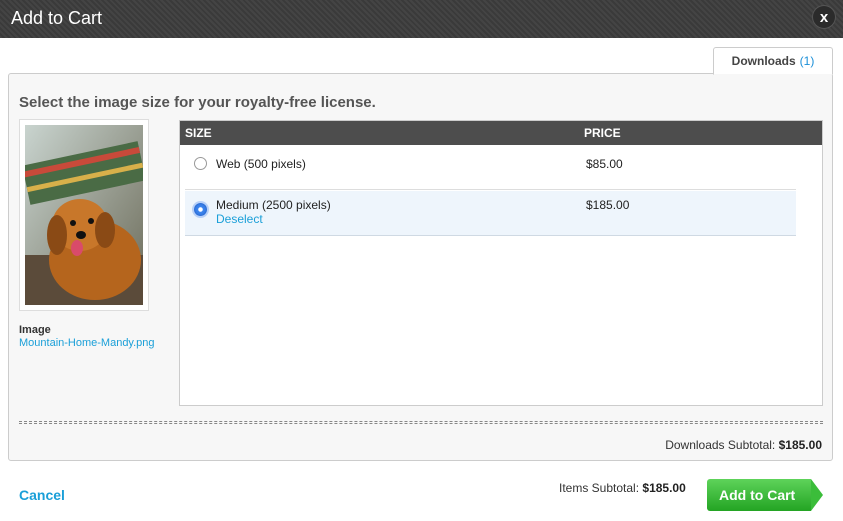 The height and width of the screenshot is (521, 843). I want to click on tab-downloads-label: Downloads, so click(763, 61).